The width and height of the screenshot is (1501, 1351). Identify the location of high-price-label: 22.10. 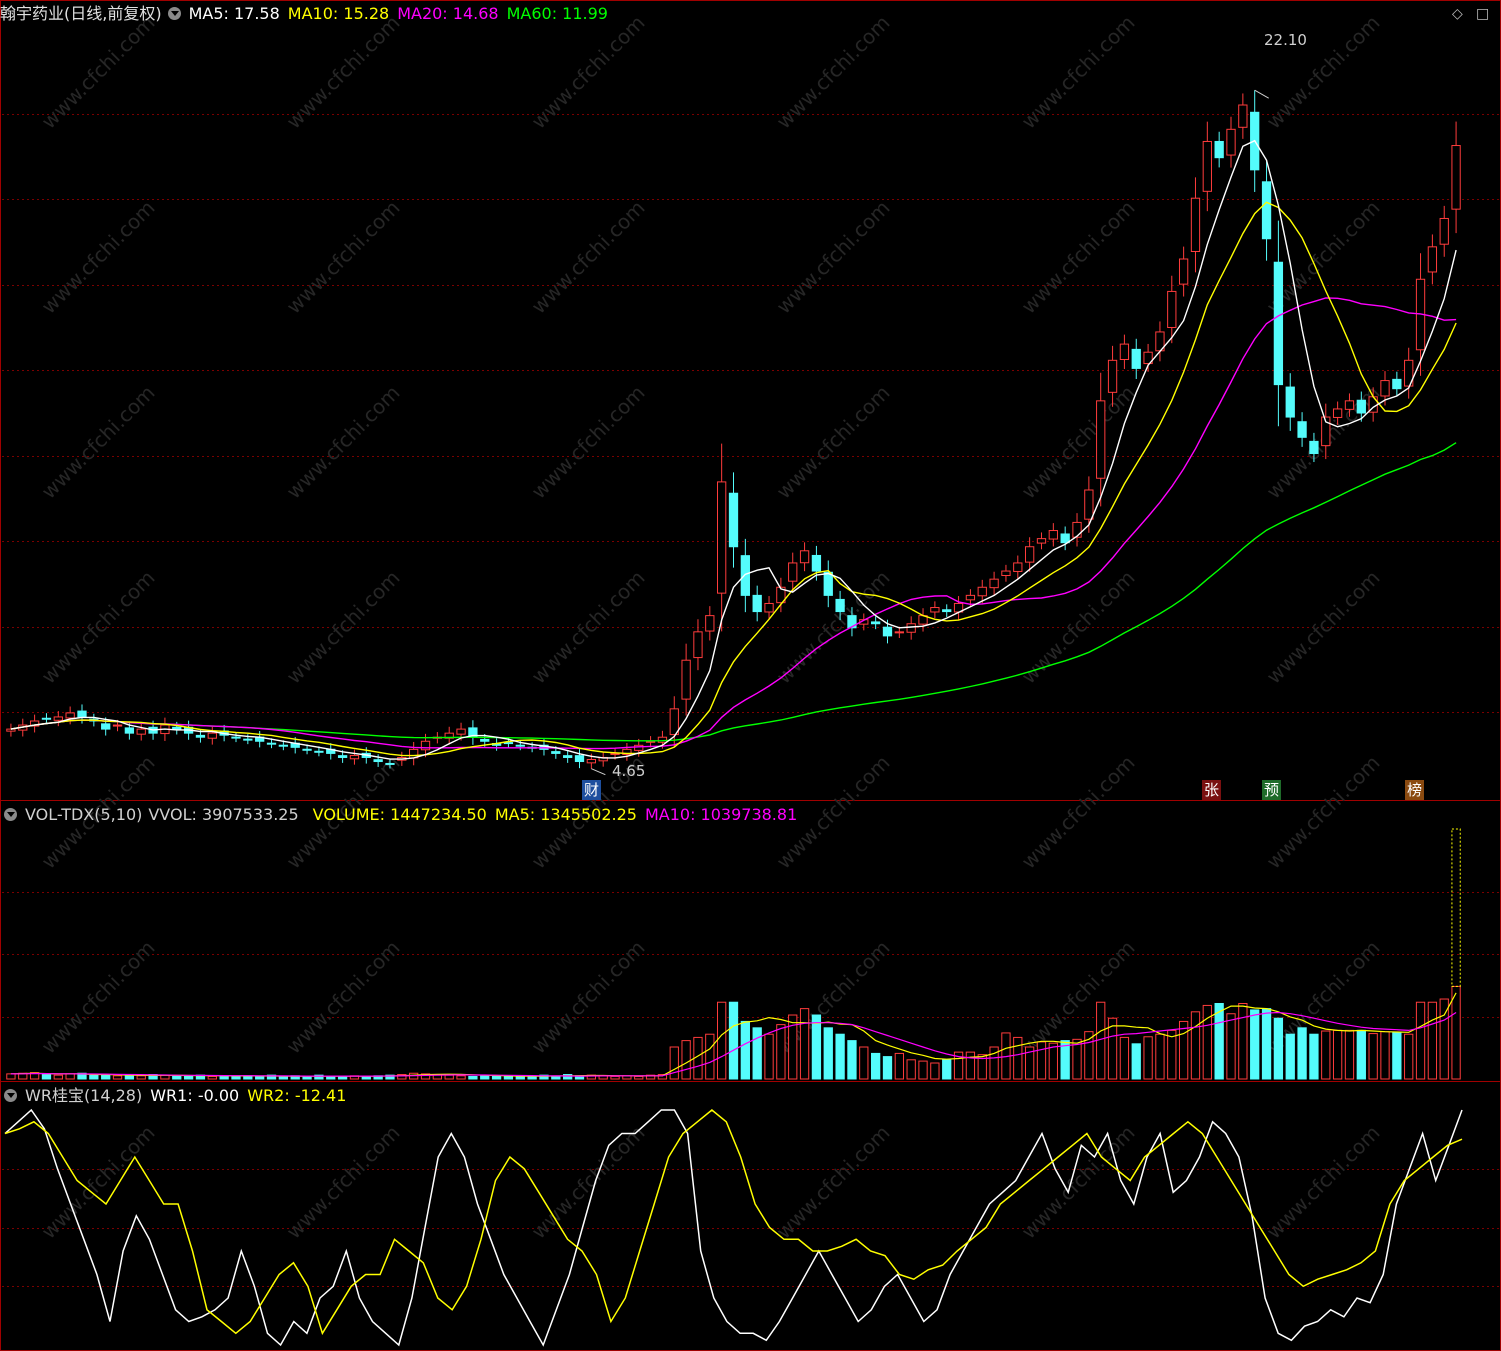
(1285, 40).